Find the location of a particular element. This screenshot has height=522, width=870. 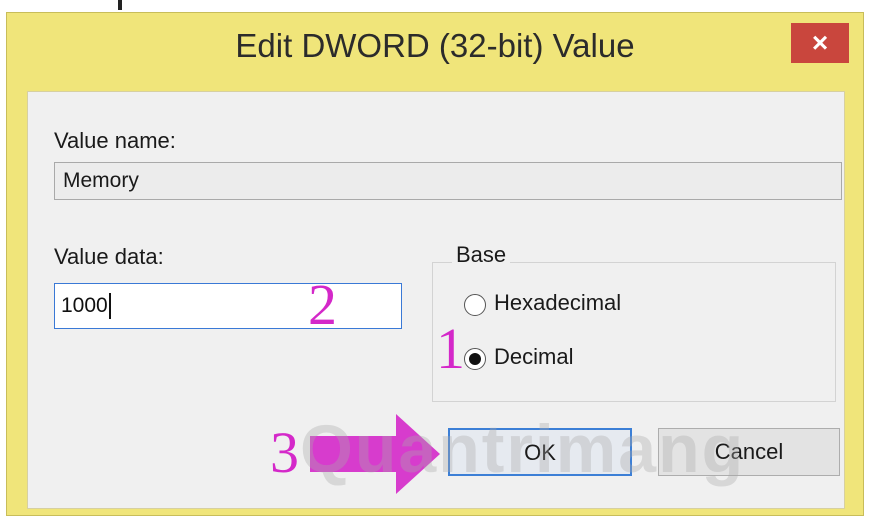

title-bar: Edit DWORD (32-bit) Value × is located at coordinates (435, 52).